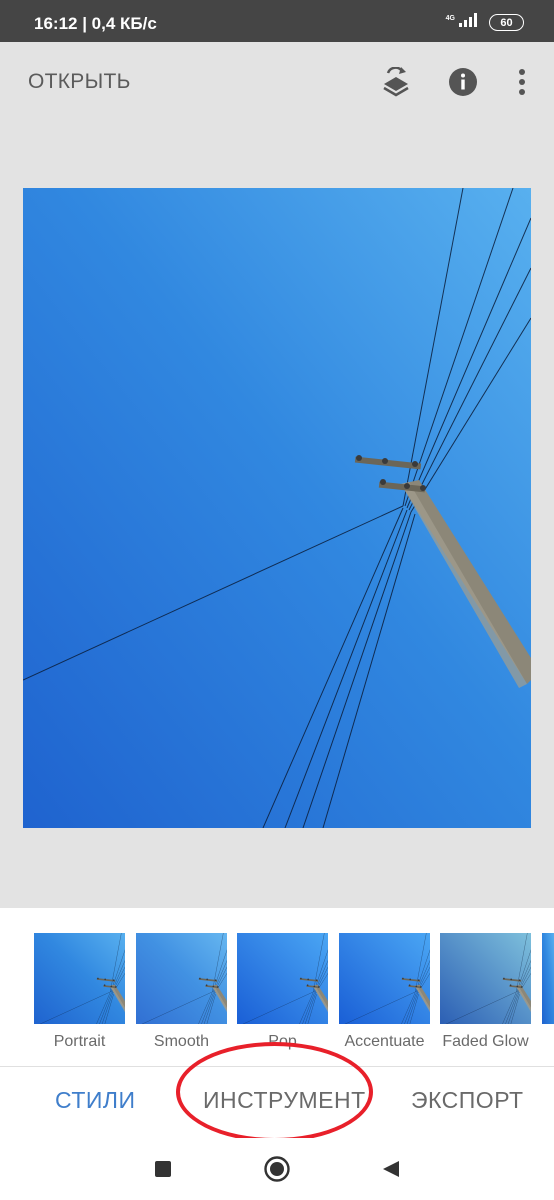 This screenshot has height=1200, width=554. I want to click on system-nav-bar, so click(277, 1169).